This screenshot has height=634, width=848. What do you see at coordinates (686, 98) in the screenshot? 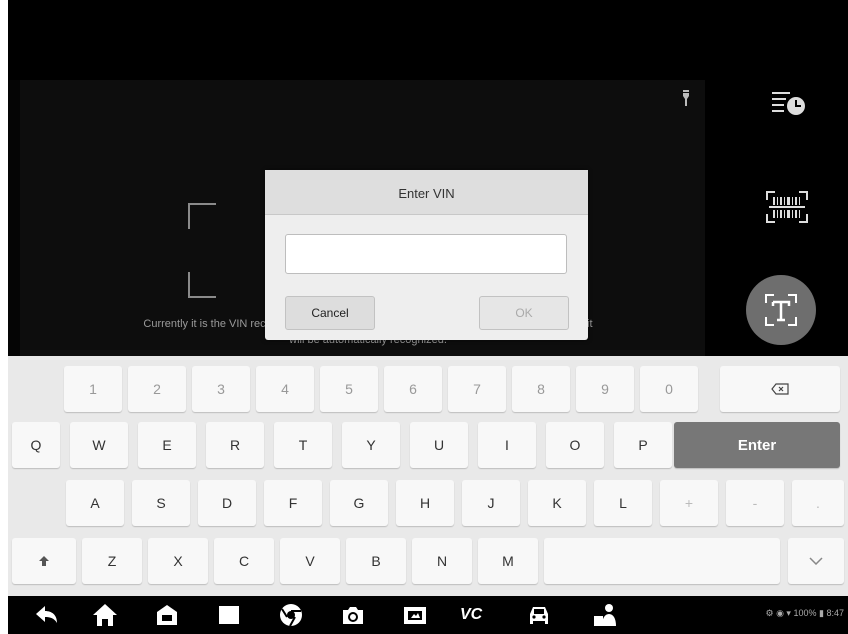
I see `flashlight-icon` at bounding box center [686, 98].